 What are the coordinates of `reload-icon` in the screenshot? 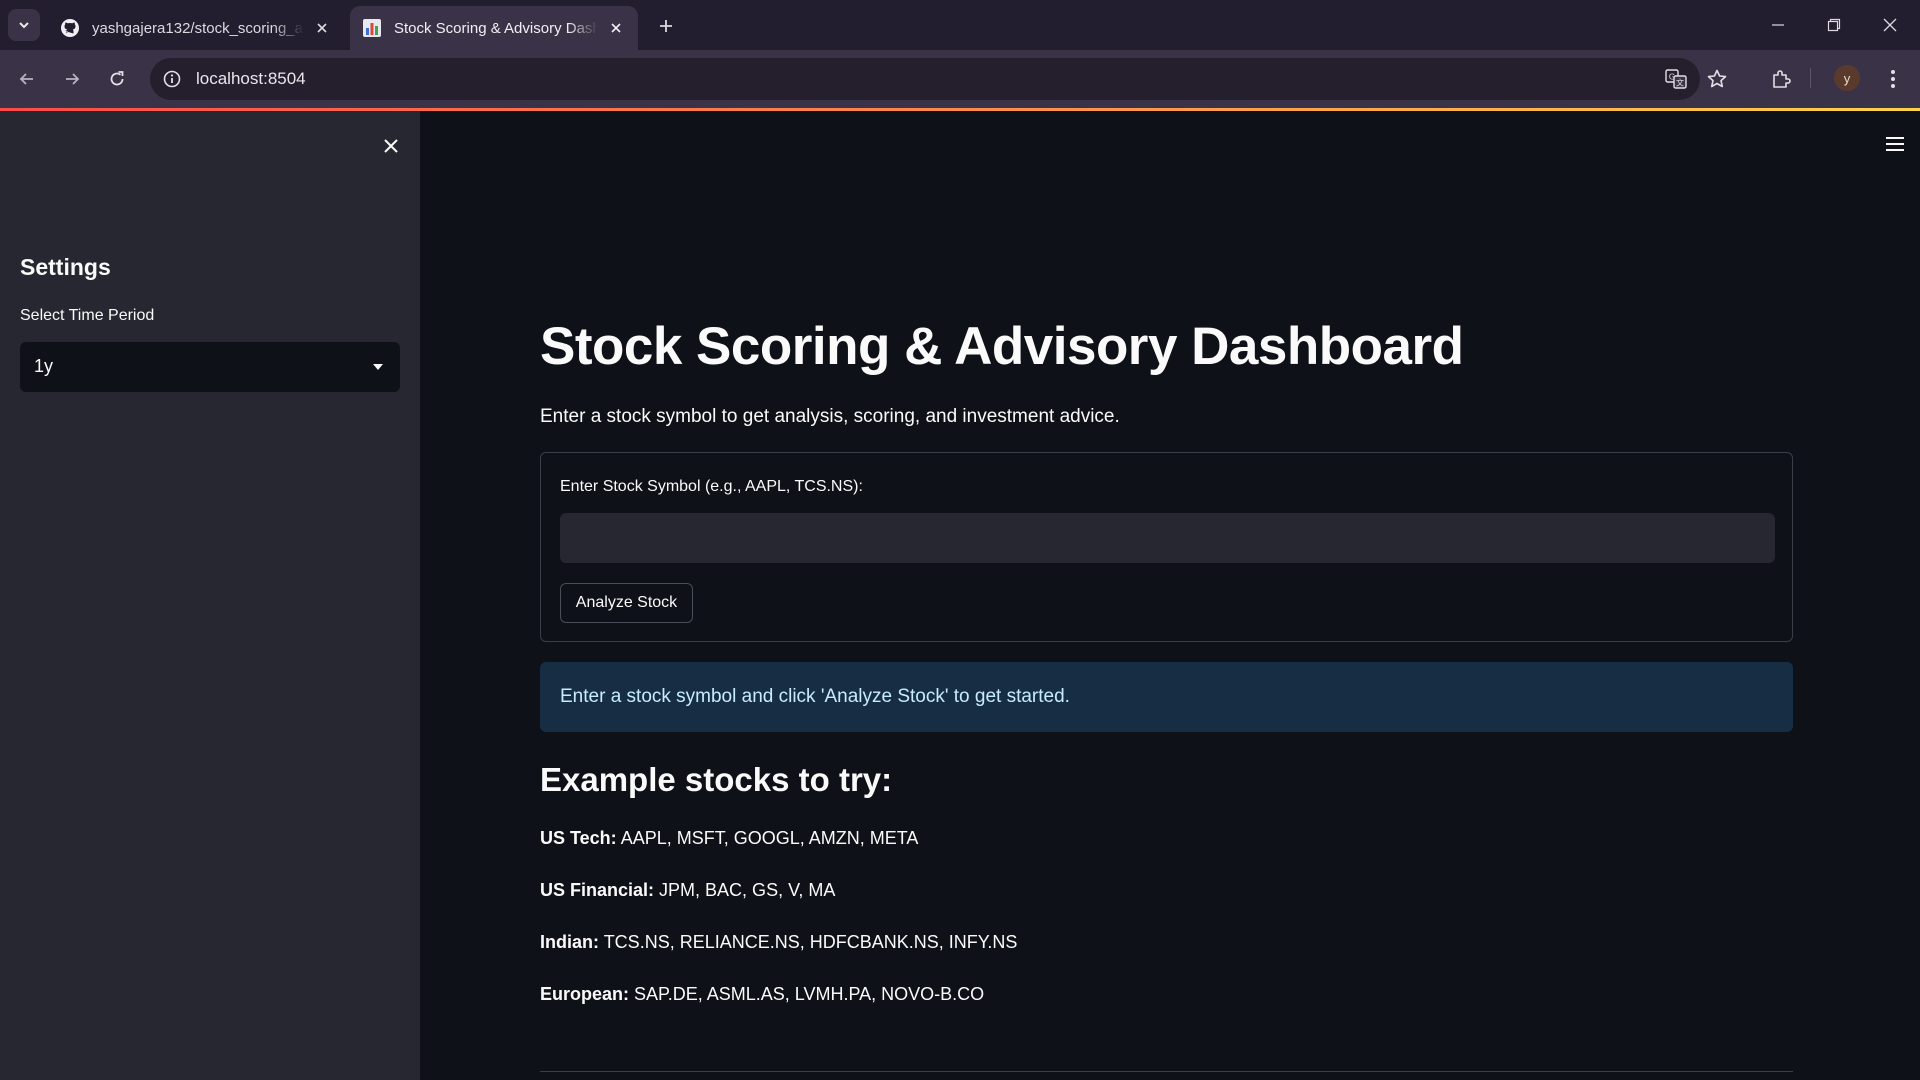 It's located at (117, 78).